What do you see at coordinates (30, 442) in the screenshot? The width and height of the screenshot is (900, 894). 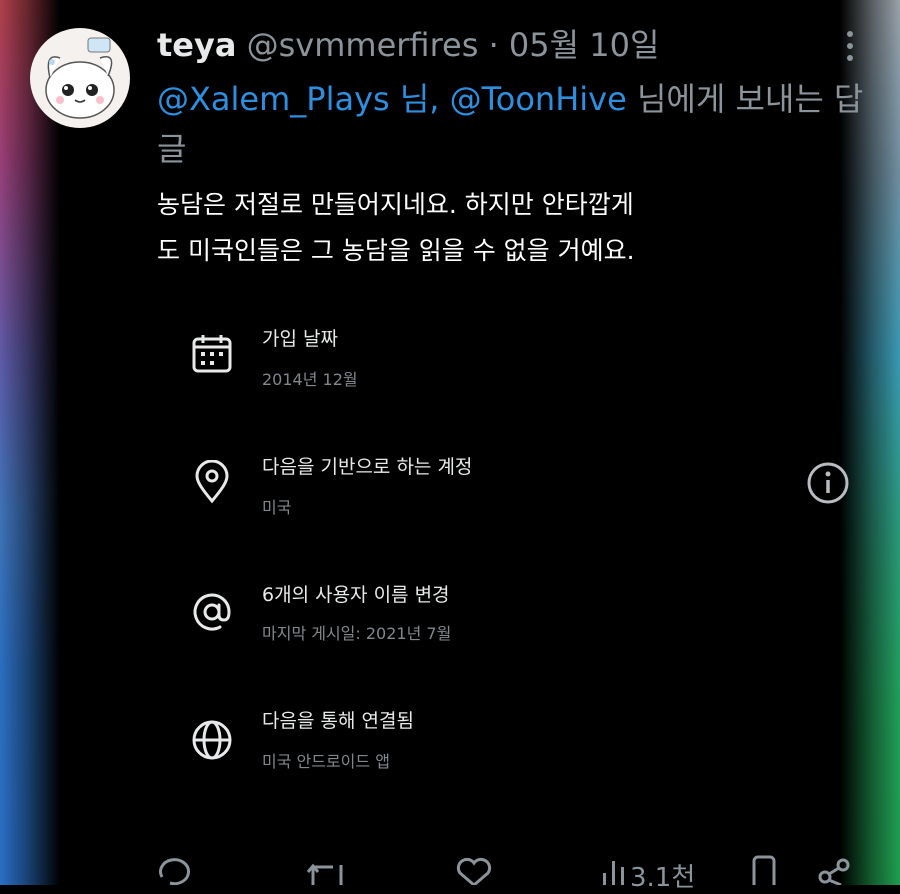 I see `left-edge-glow` at bounding box center [30, 442].